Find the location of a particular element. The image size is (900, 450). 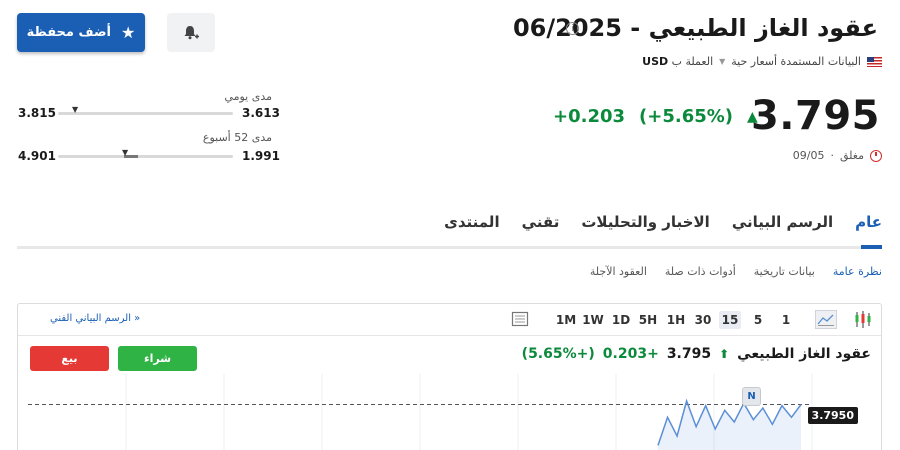

market-status: مغلق · 09/05 is located at coordinates (837, 155).